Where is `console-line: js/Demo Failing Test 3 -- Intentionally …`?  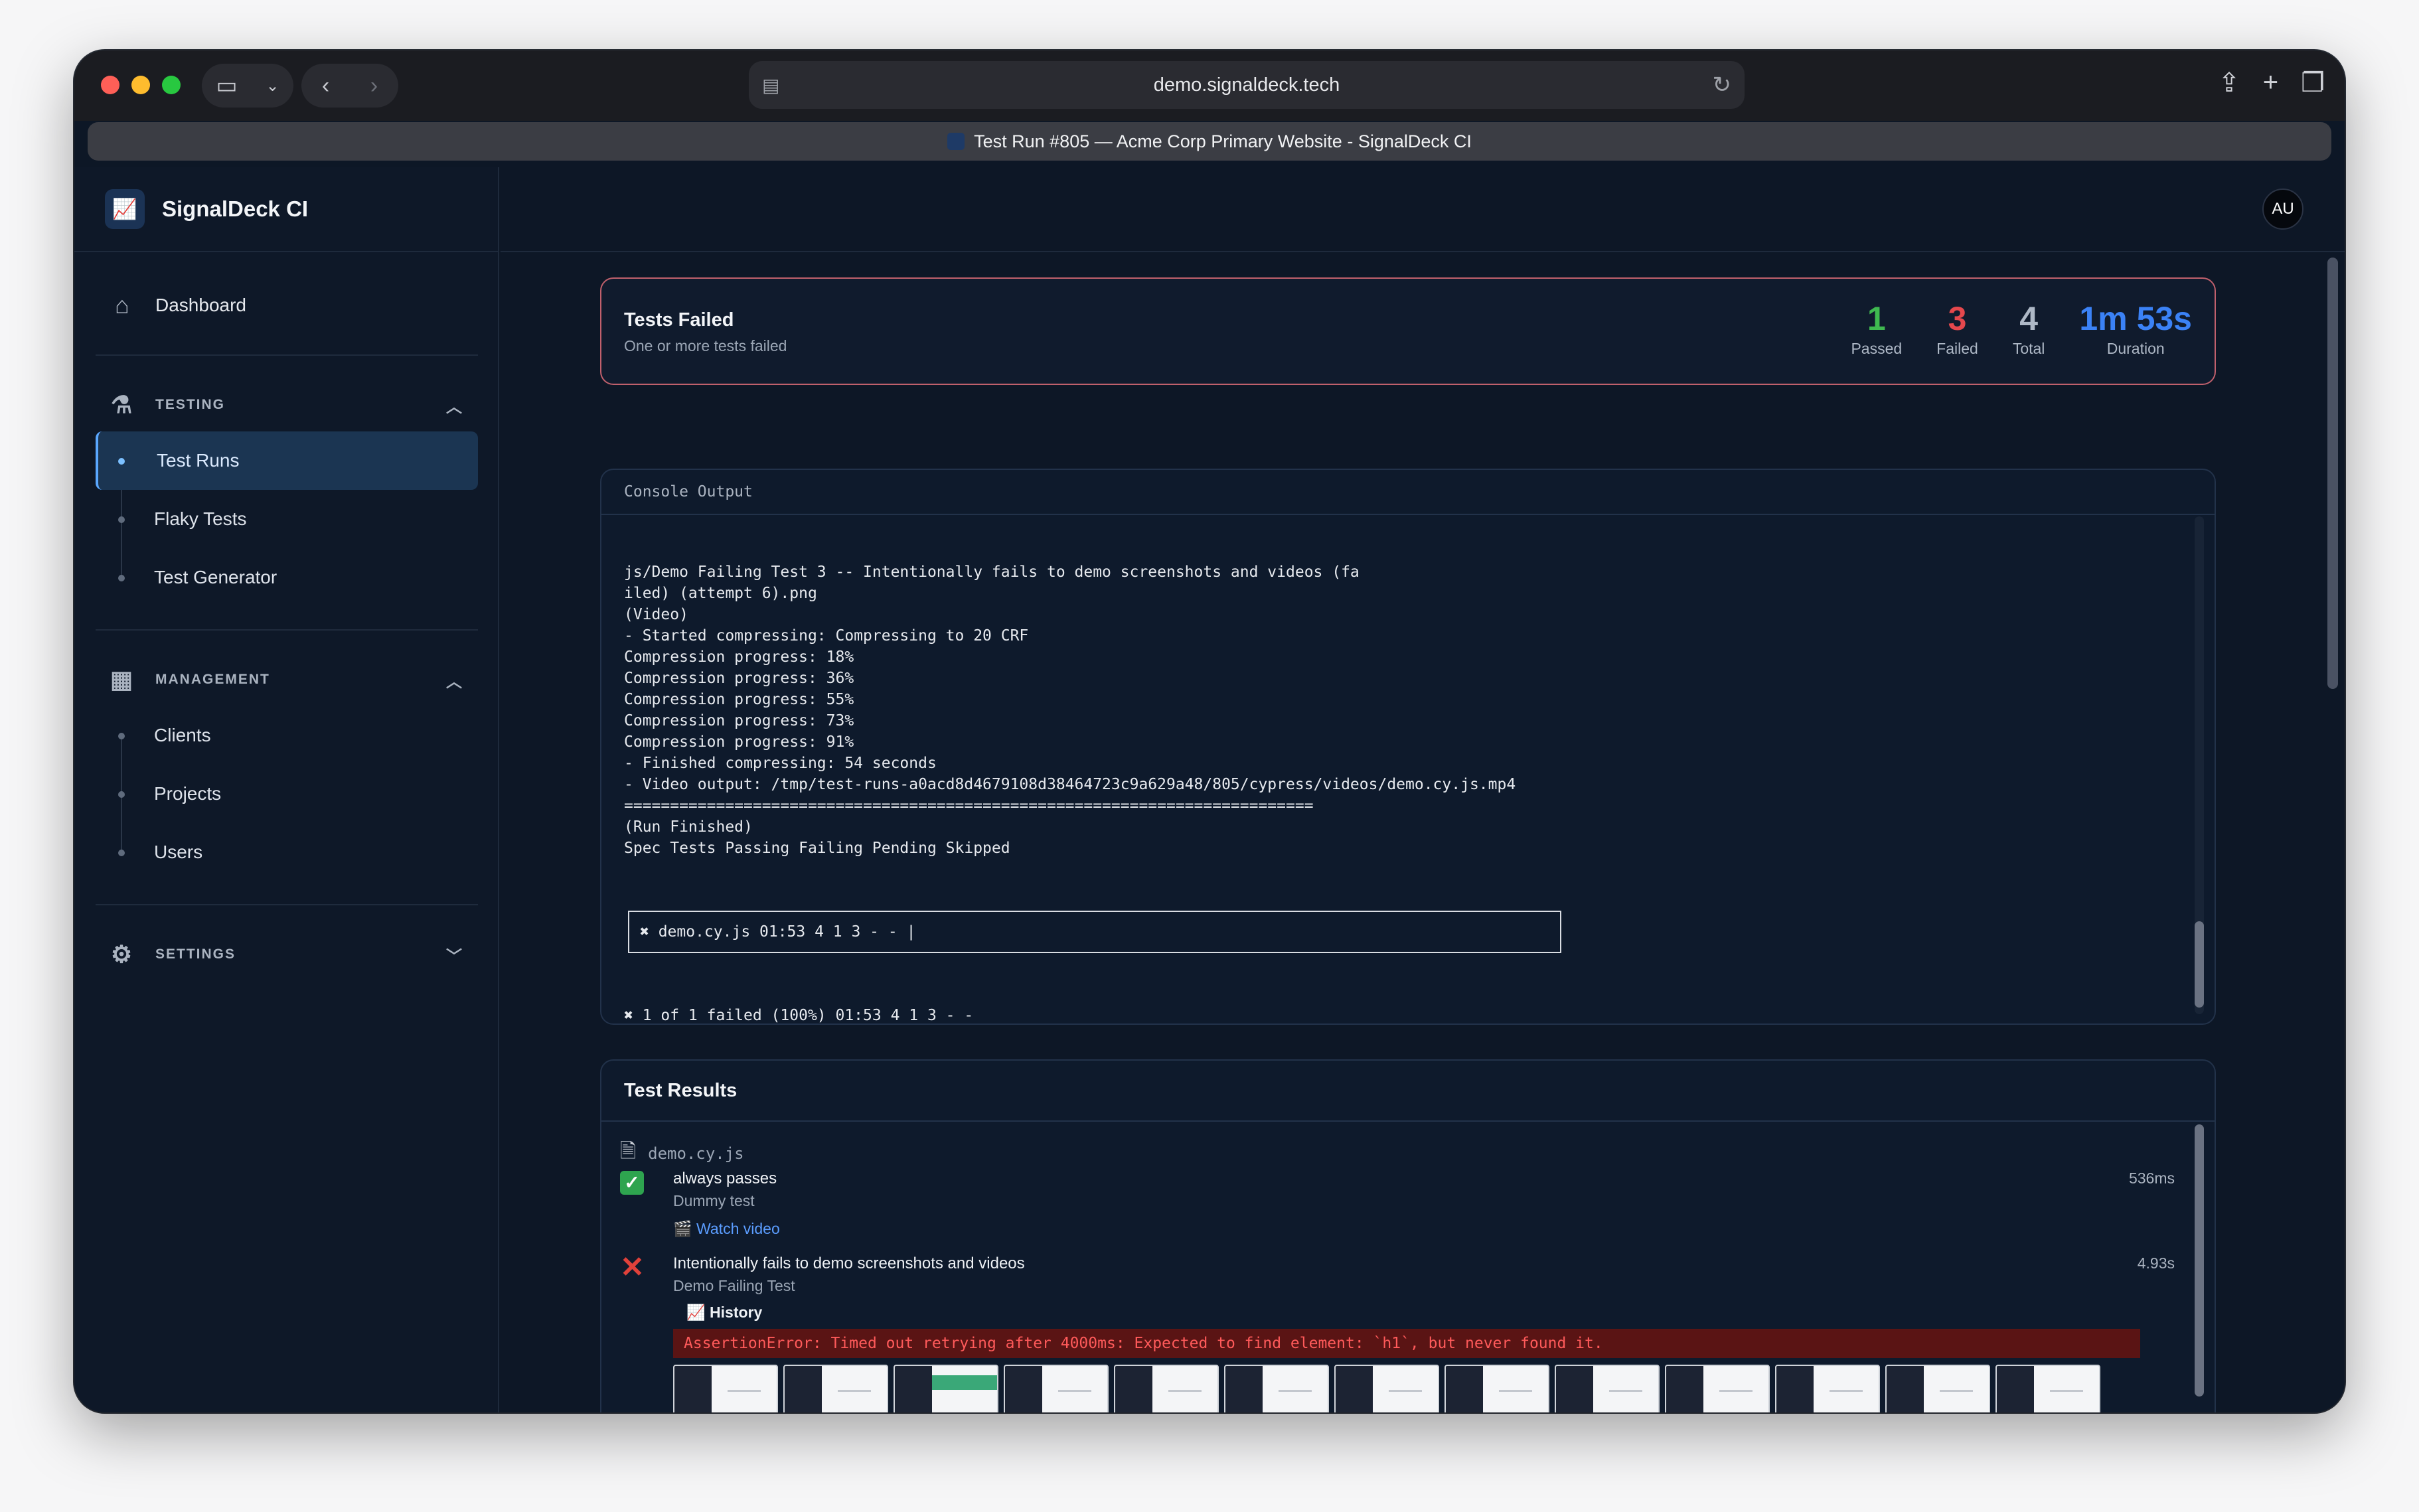
console-line: js/Demo Failing Test 3 -- Intentionally … is located at coordinates (992, 572).